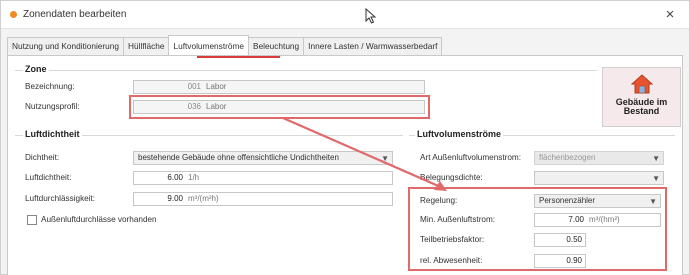 This screenshot has width=690, height=275. What do you see at coordinates (599, 178) in the screenshot?
I see `belegungsdichte-select: ▼` at bounding box center [599, 178].